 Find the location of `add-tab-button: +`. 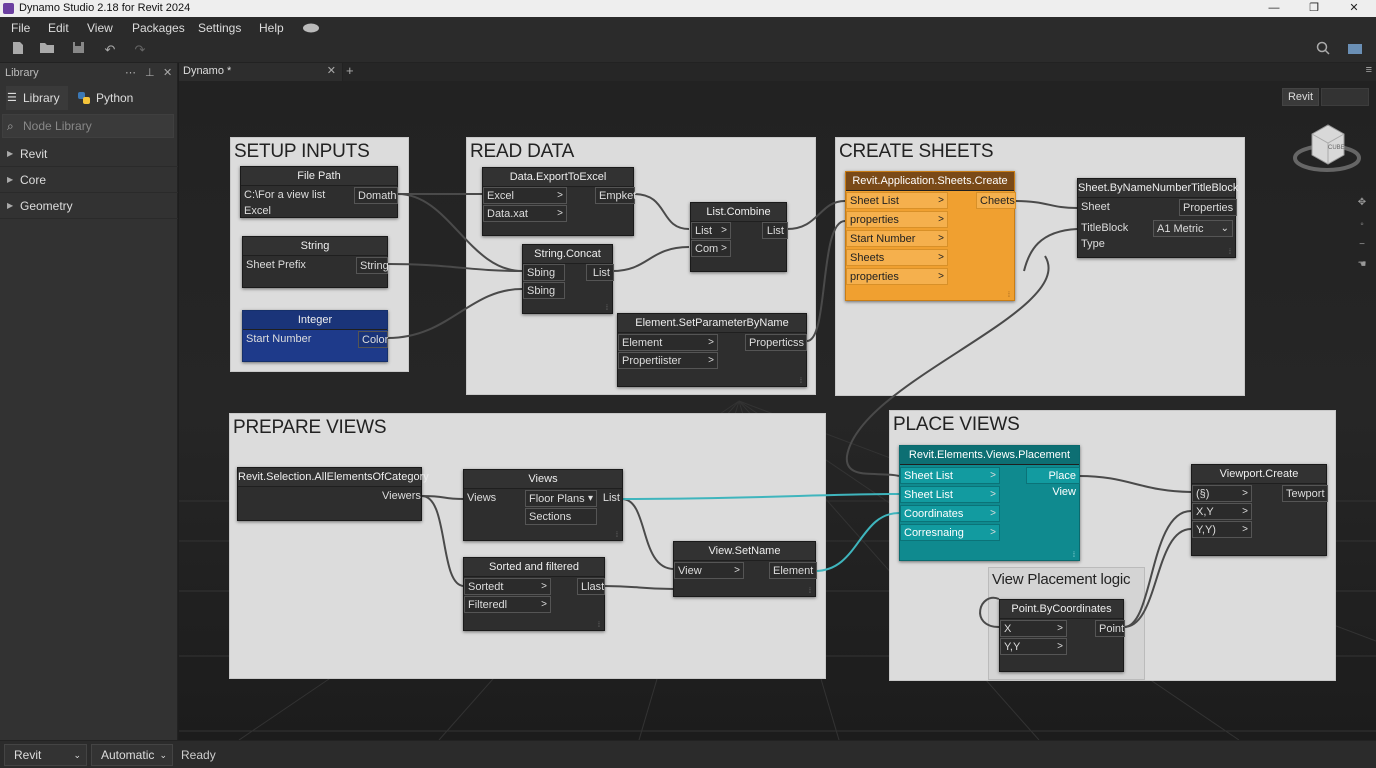

add-tab-button: + is located at coordinates (350, 70).